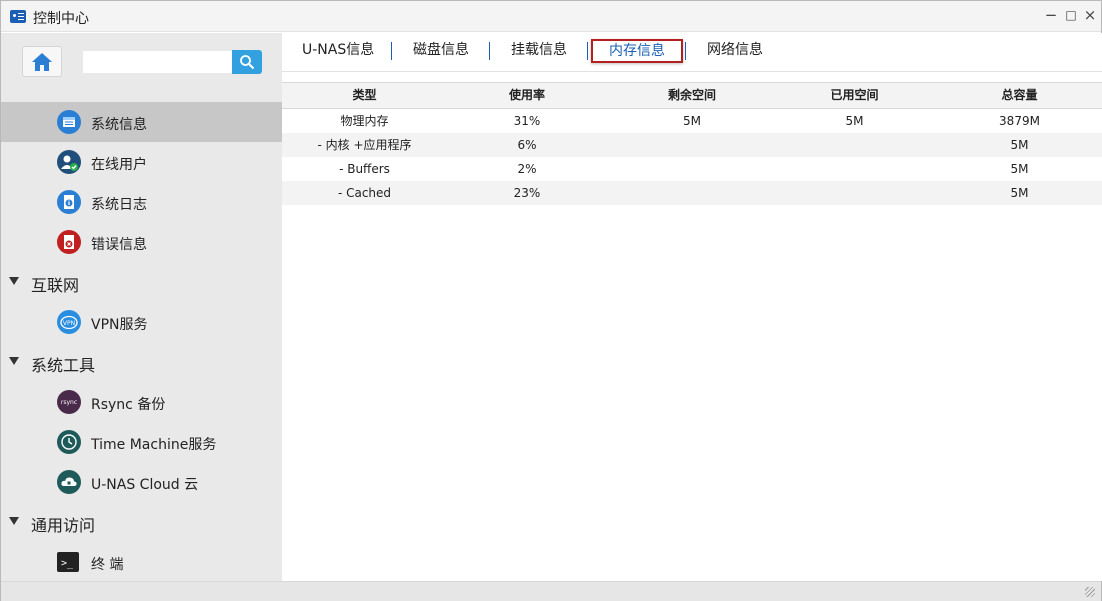 The image size is (1102, 601). I want to click on online-user-icon, so click(69, 162).